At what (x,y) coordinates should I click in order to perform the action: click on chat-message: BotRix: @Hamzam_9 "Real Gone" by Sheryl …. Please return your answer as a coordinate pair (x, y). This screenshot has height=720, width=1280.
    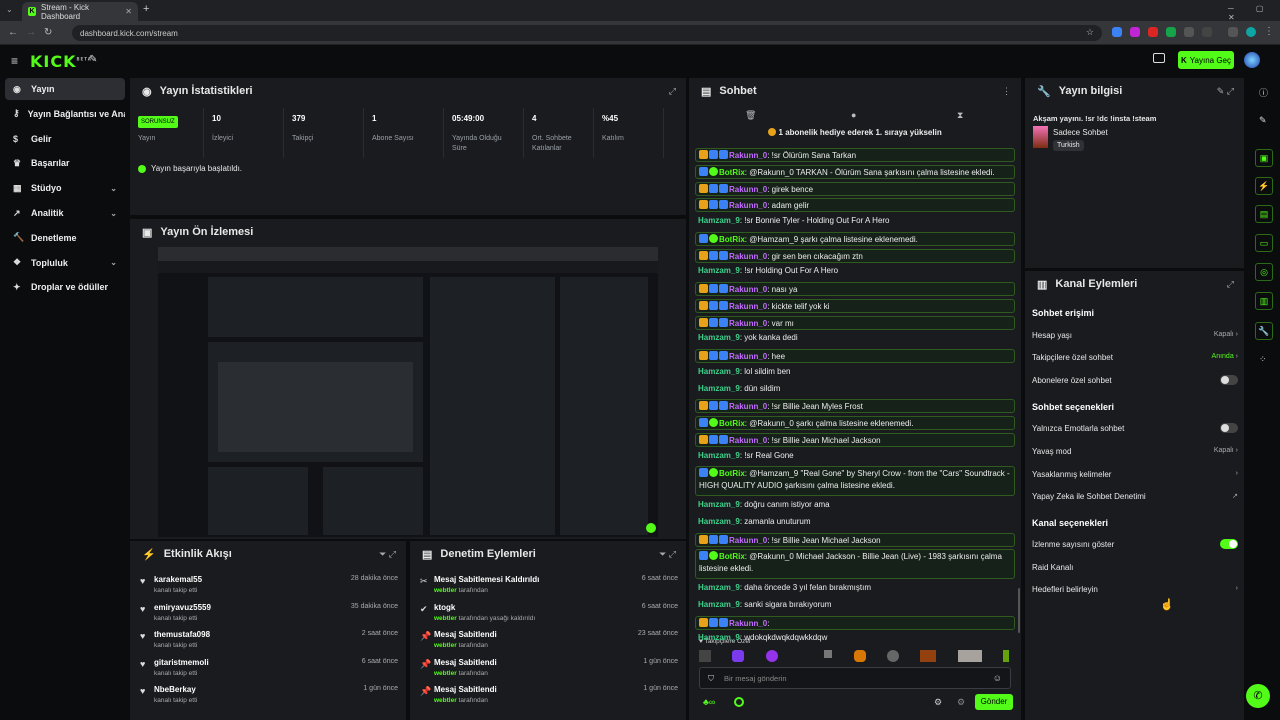
    Looking at the image, I should click on (855, 481).